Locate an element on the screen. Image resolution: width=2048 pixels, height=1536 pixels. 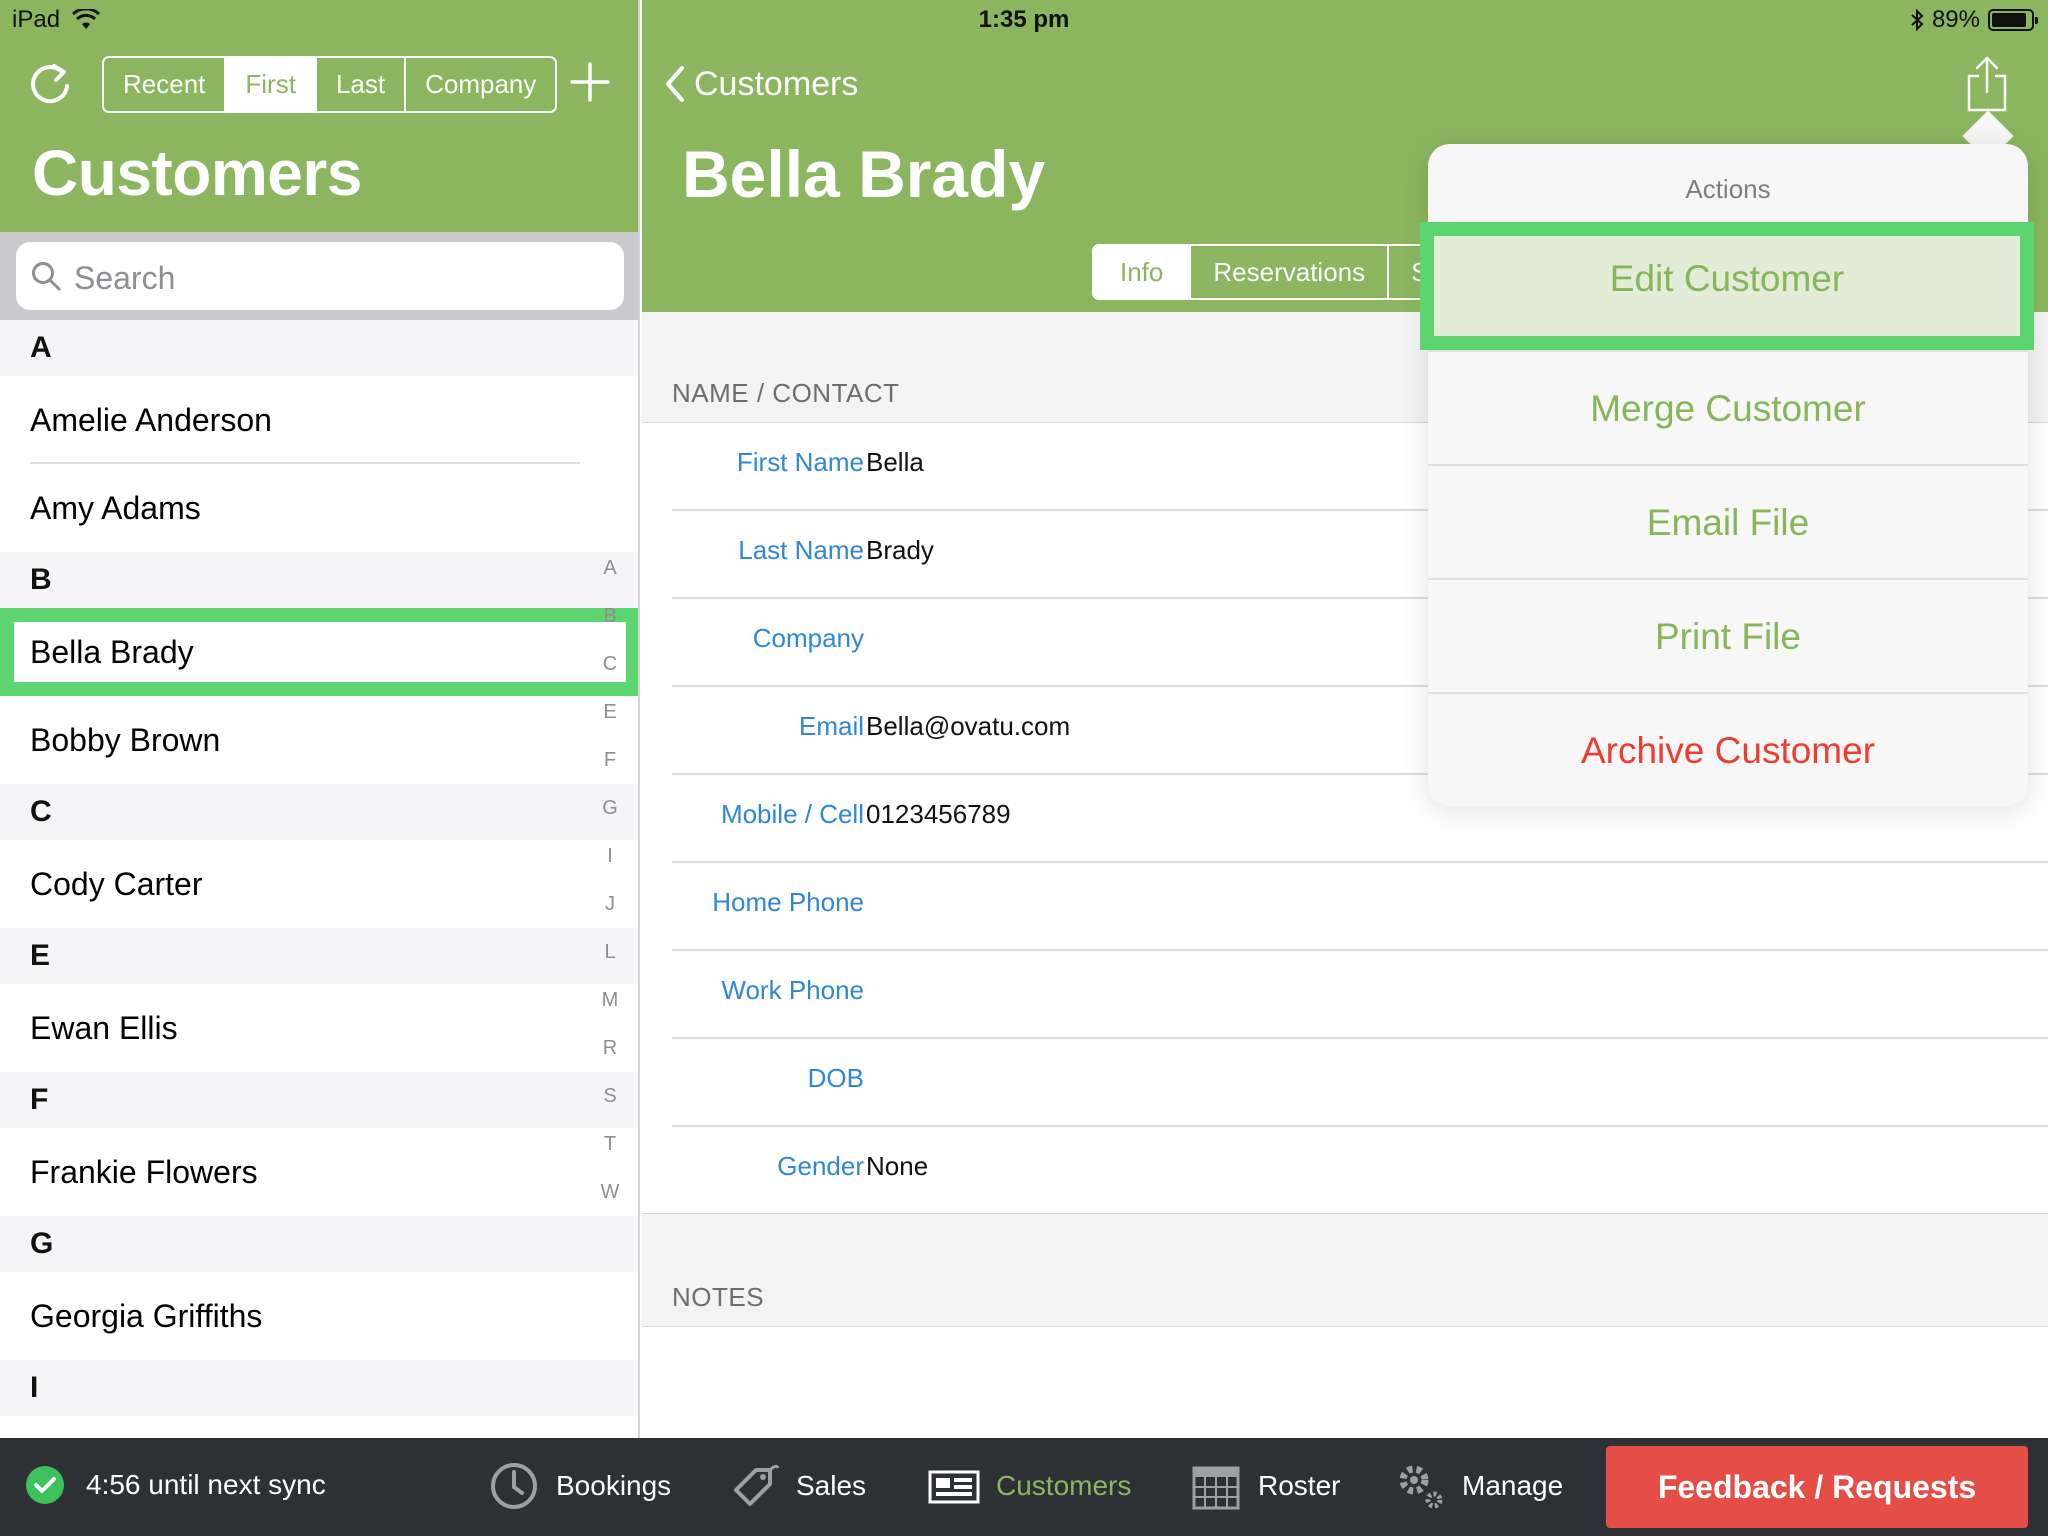
section-label-contact: NAME / CONTACT is located at coordinates (786, 393).